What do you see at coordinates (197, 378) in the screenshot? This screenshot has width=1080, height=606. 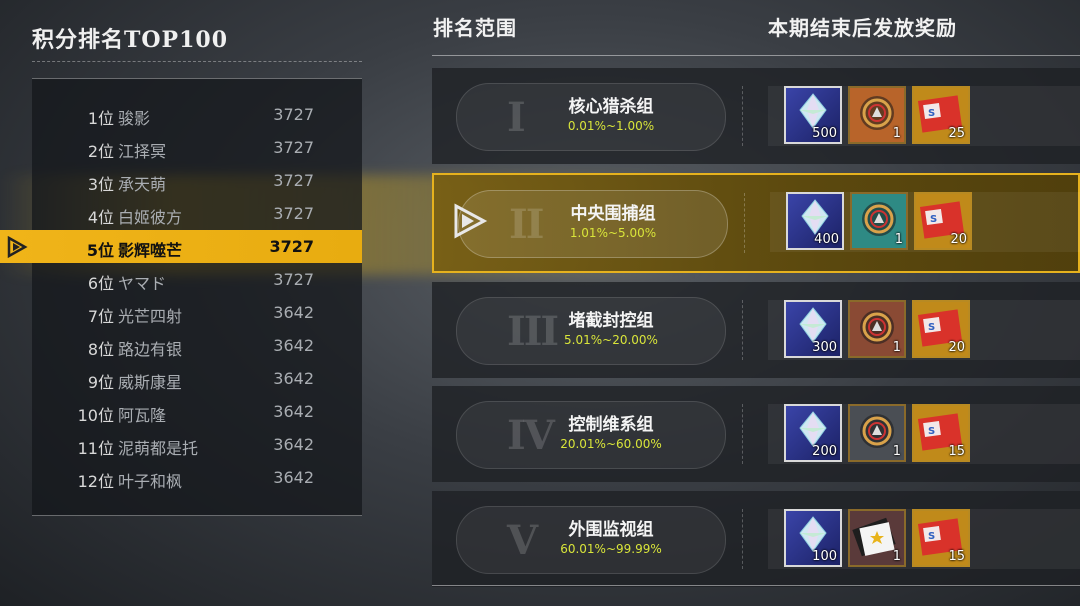 I see `leaderboard-row: 9位 威斯康星 3642` at bounding box center [197, 378].